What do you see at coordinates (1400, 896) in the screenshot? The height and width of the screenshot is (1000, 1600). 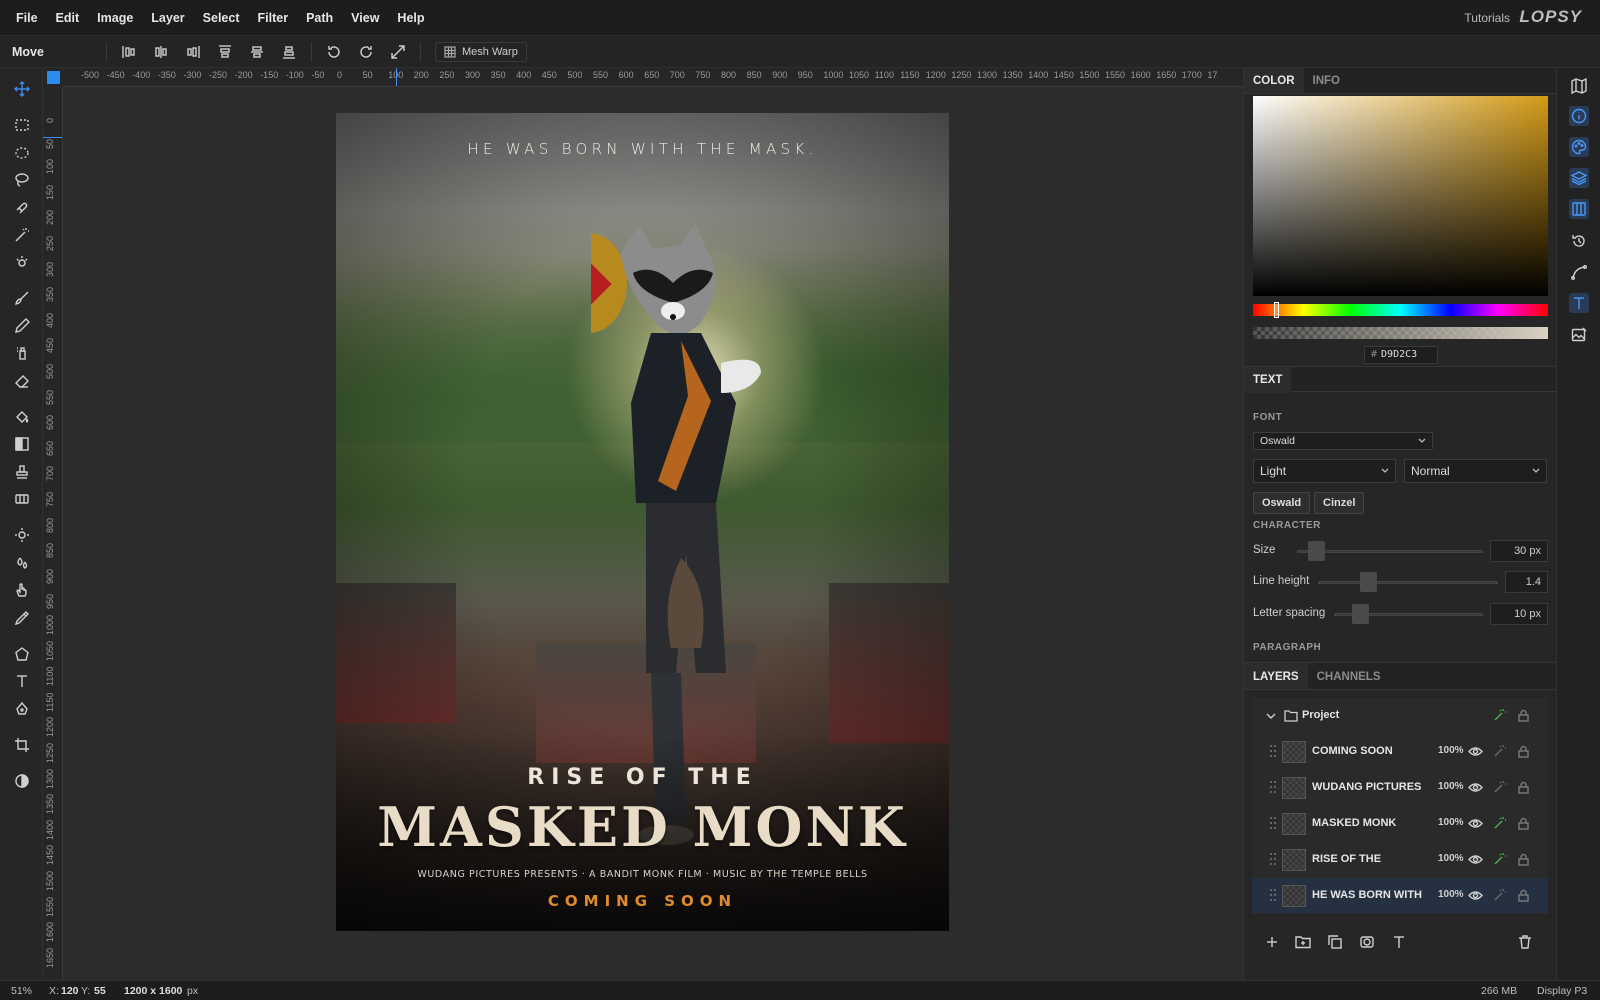 I see `layer-row: HE WAS BORN WITH 100%` at bounding box center [1400, 896].